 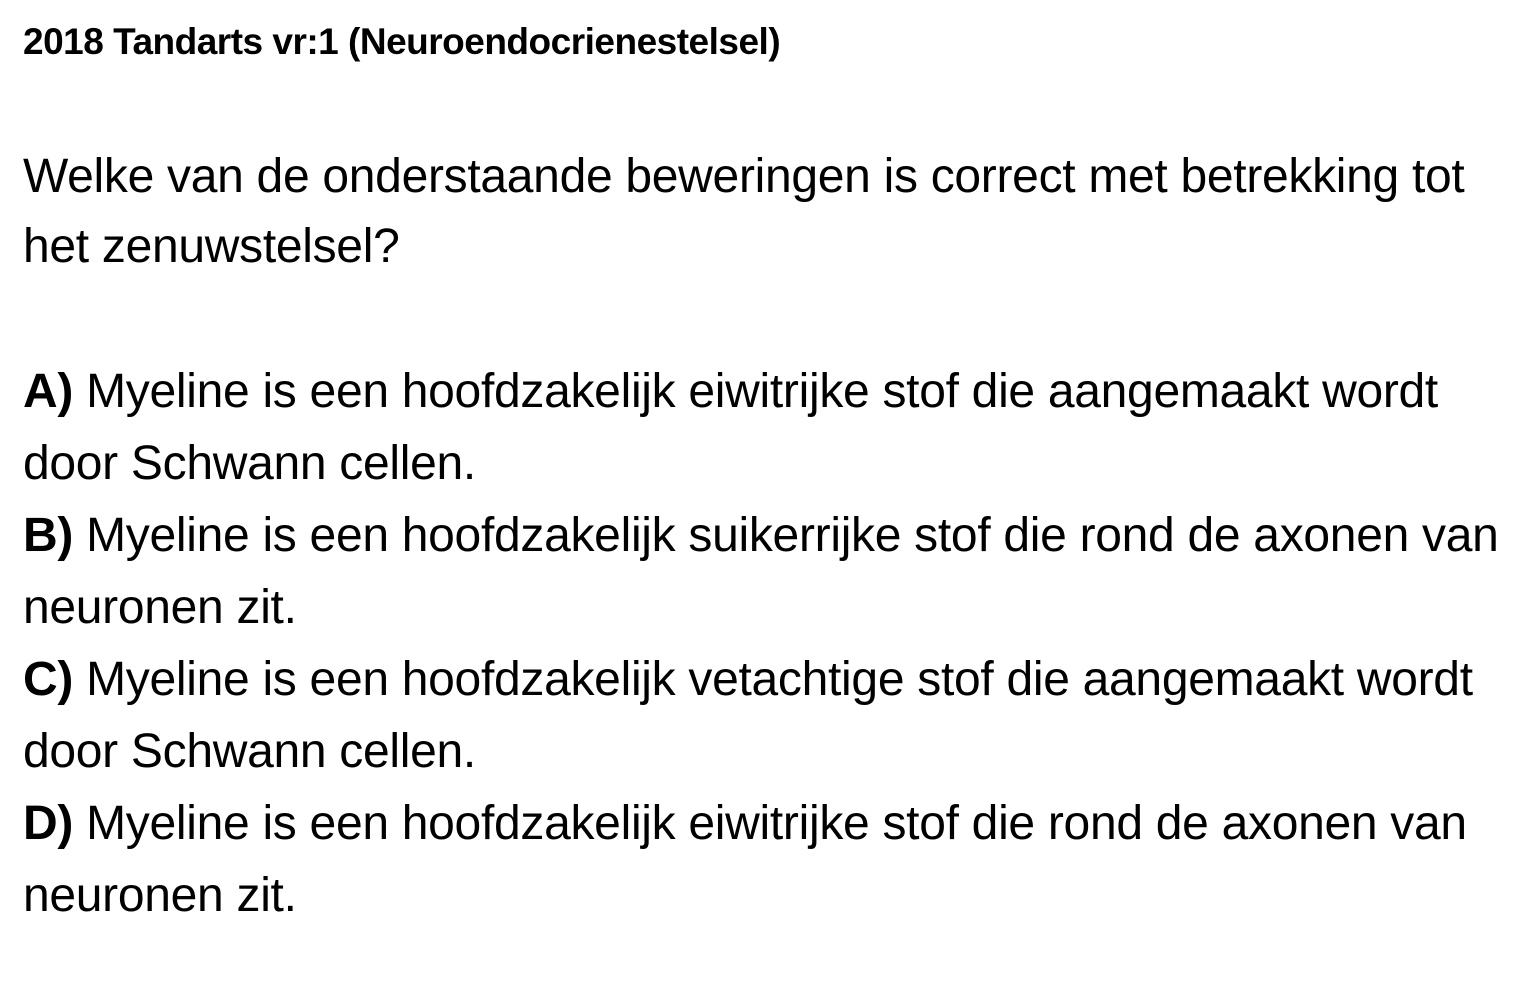 I want to click on option-letter: D), so click(x=48, y=823).